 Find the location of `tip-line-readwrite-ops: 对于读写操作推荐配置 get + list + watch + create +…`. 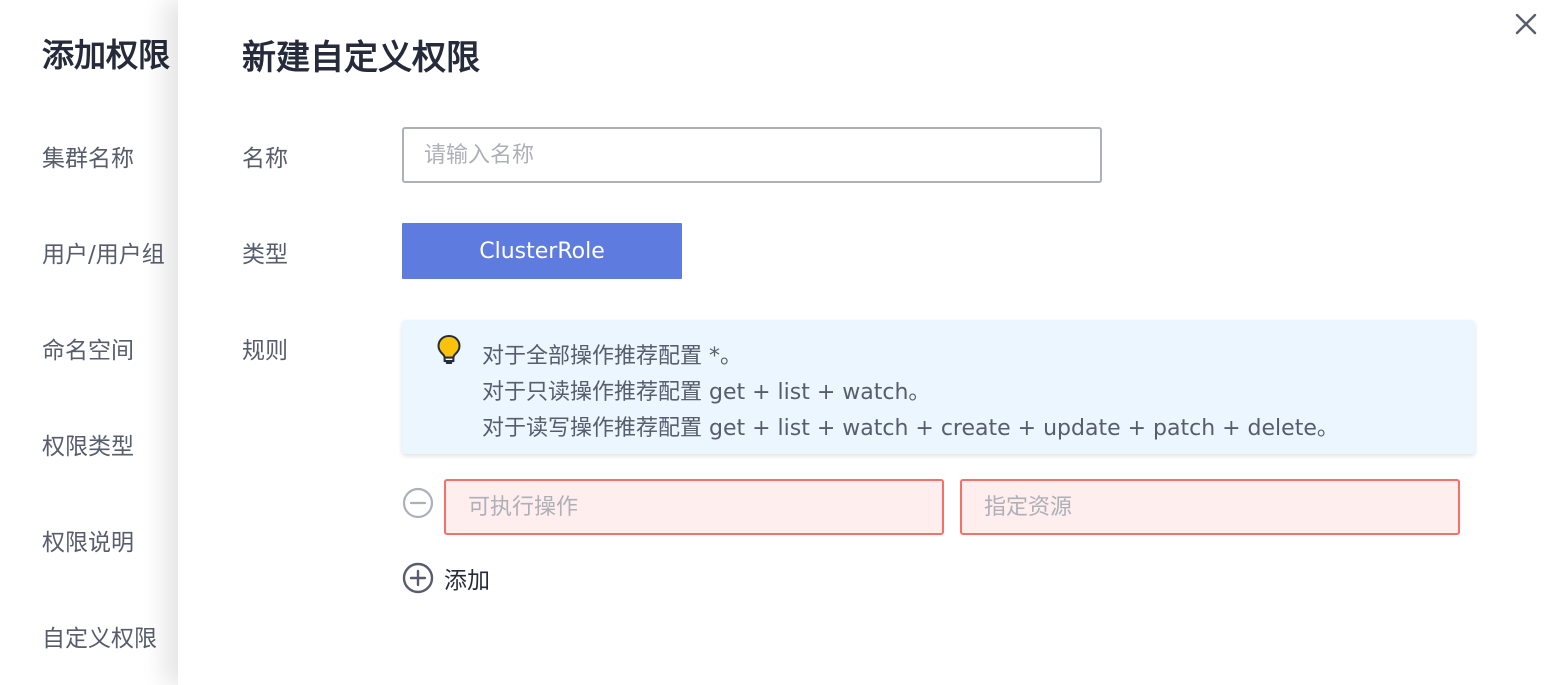

tip-line-readwrite-ops: 对于读写操作推荐配置 get + list + watch + create +… is located at coordinates (910, 428).